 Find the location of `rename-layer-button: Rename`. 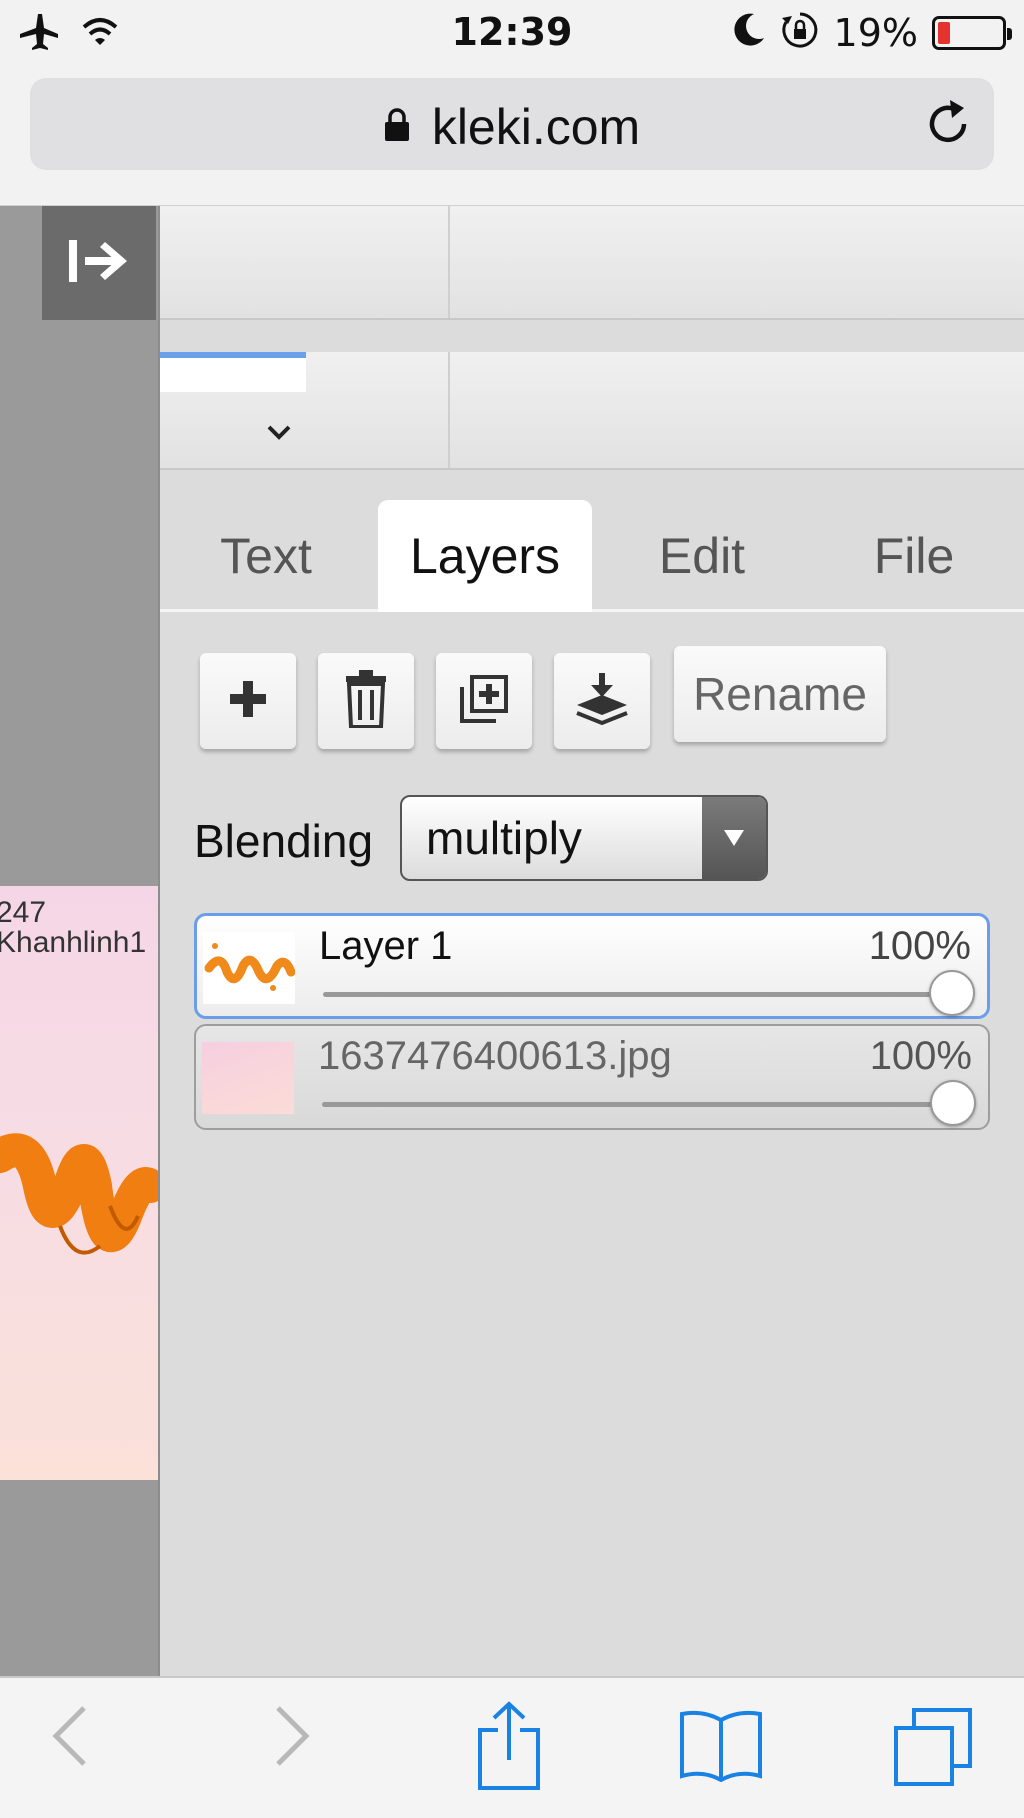

rename-layer-button: Rename is located at coordinates (780, 694).